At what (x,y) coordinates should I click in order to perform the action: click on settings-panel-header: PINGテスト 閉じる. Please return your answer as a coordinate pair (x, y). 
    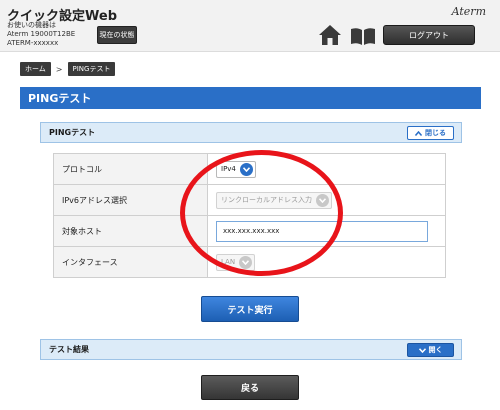
    Looking at the image, I should click on (251, 132).